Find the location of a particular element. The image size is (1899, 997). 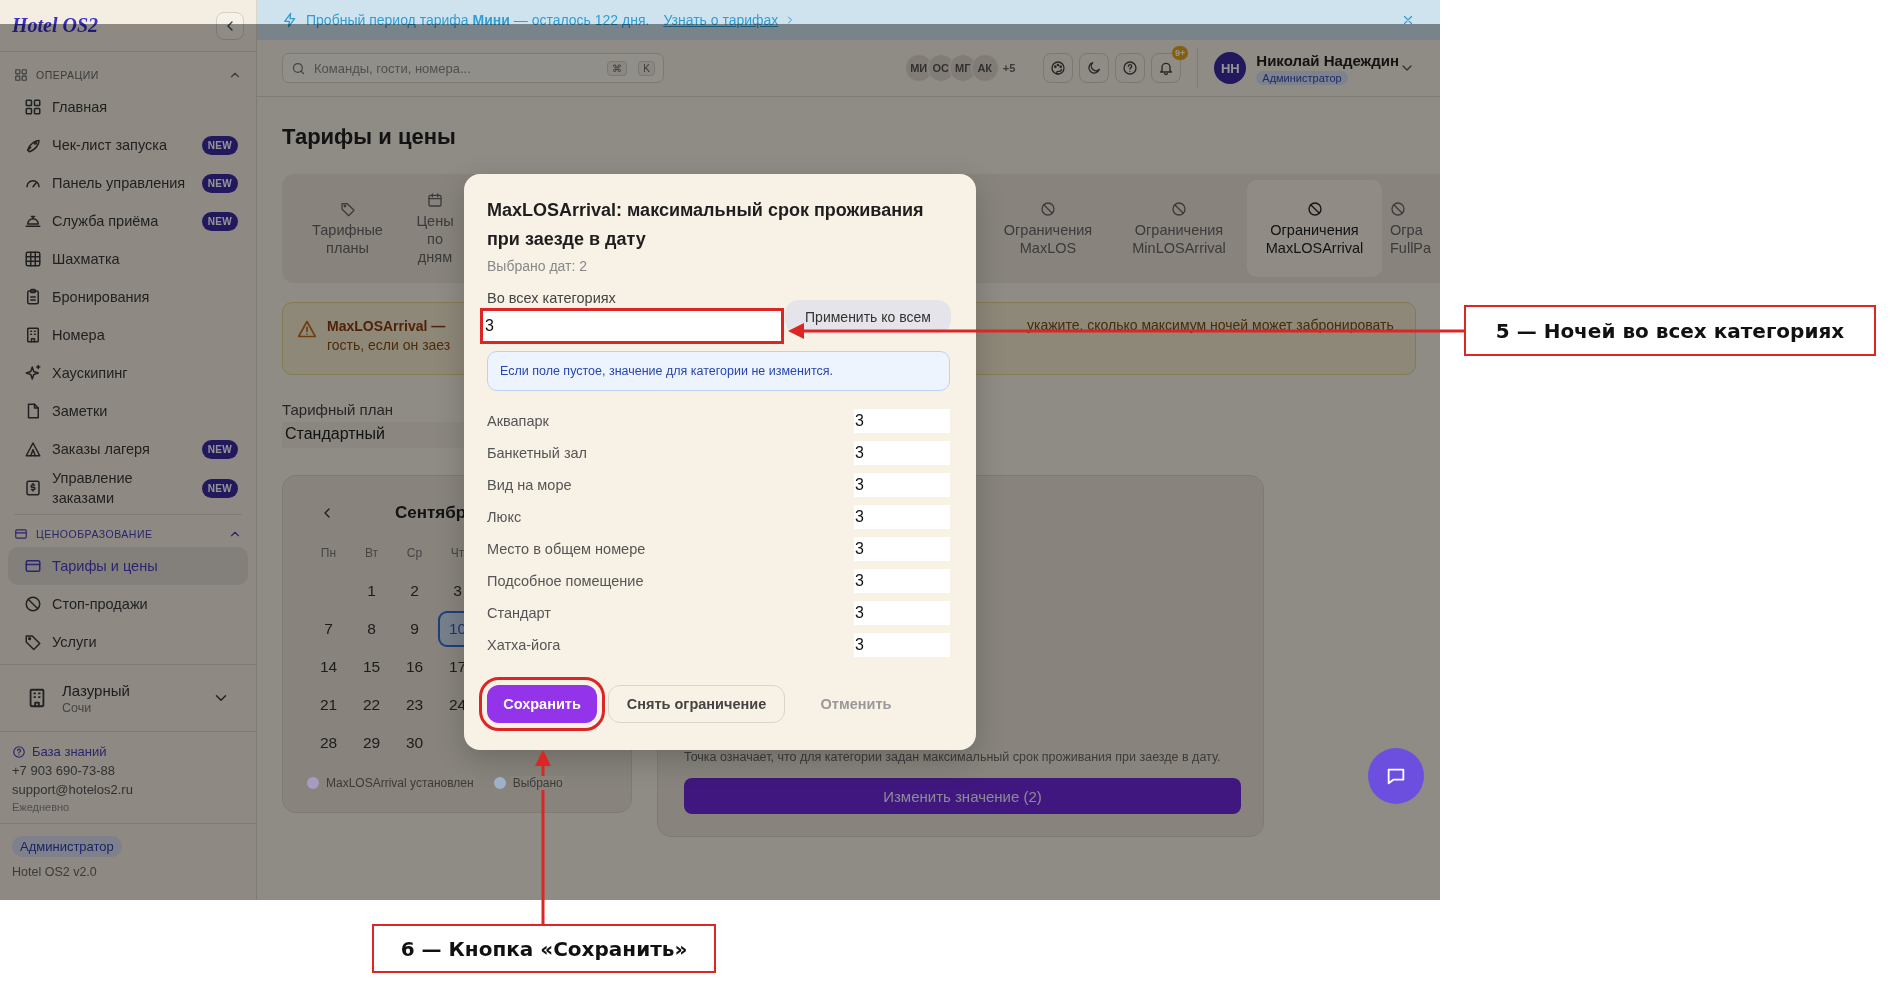

clipboard-icon is located at coordinates (33, 297).